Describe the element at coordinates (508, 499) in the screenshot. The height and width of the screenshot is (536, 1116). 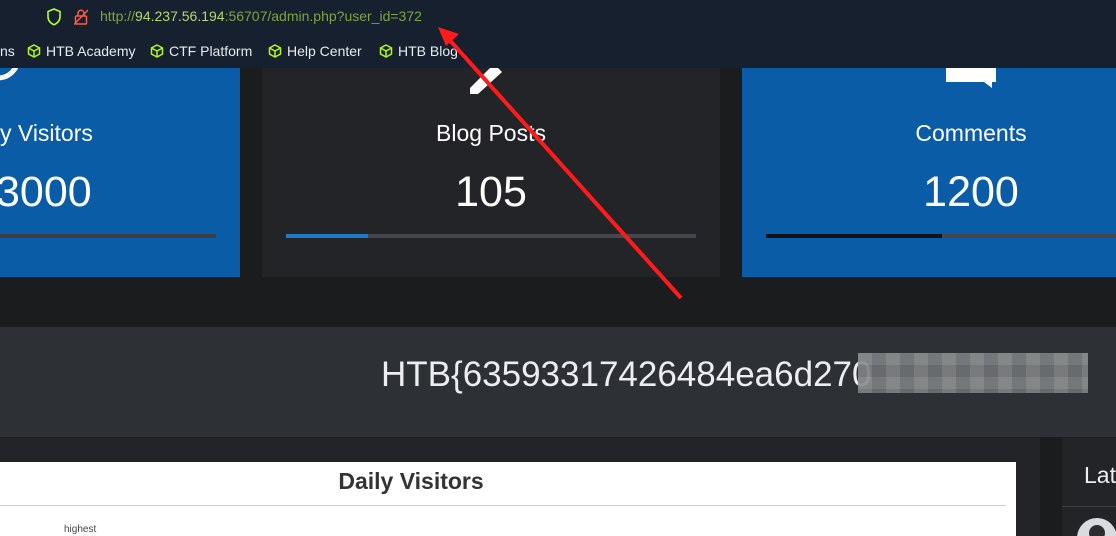
I see `daily-visitors-chart: Daily Visitors highest` at that location.